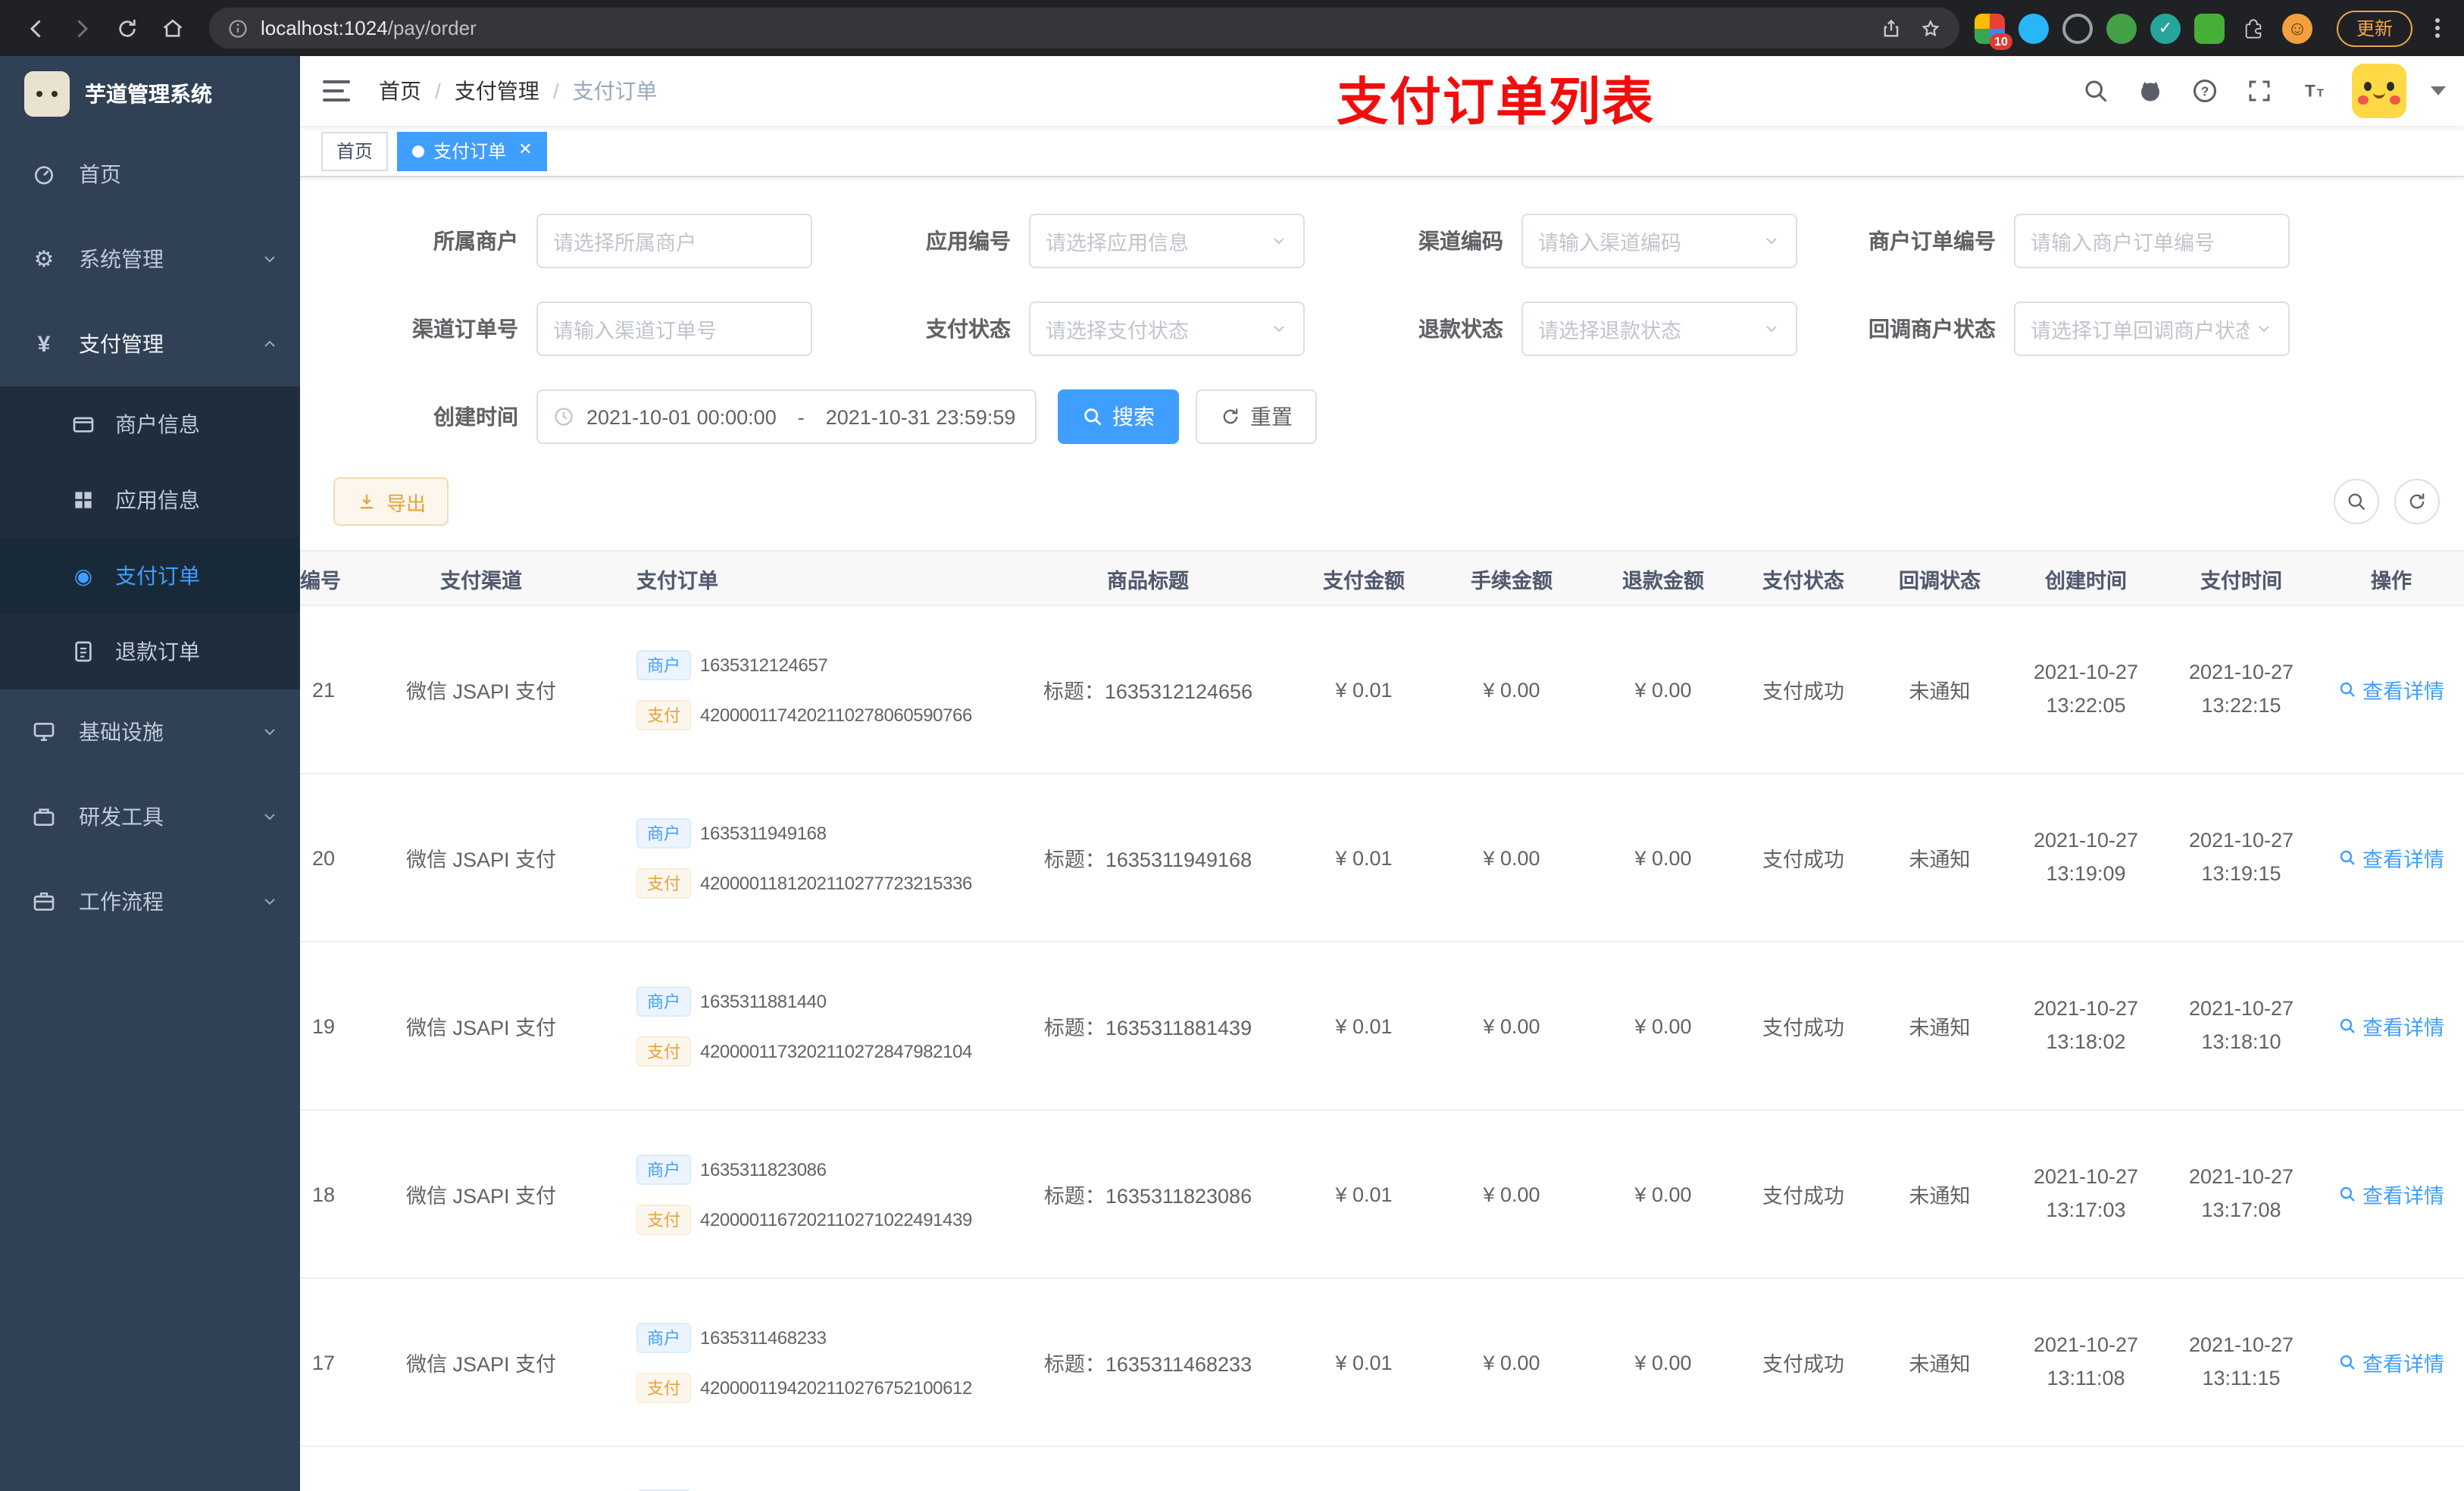 This screenshot has width=2464, height=1491. Describe the element at coordinates (150, 94) in the screenshot. I see `app-logo-row: 芋道管理系统` at that location.